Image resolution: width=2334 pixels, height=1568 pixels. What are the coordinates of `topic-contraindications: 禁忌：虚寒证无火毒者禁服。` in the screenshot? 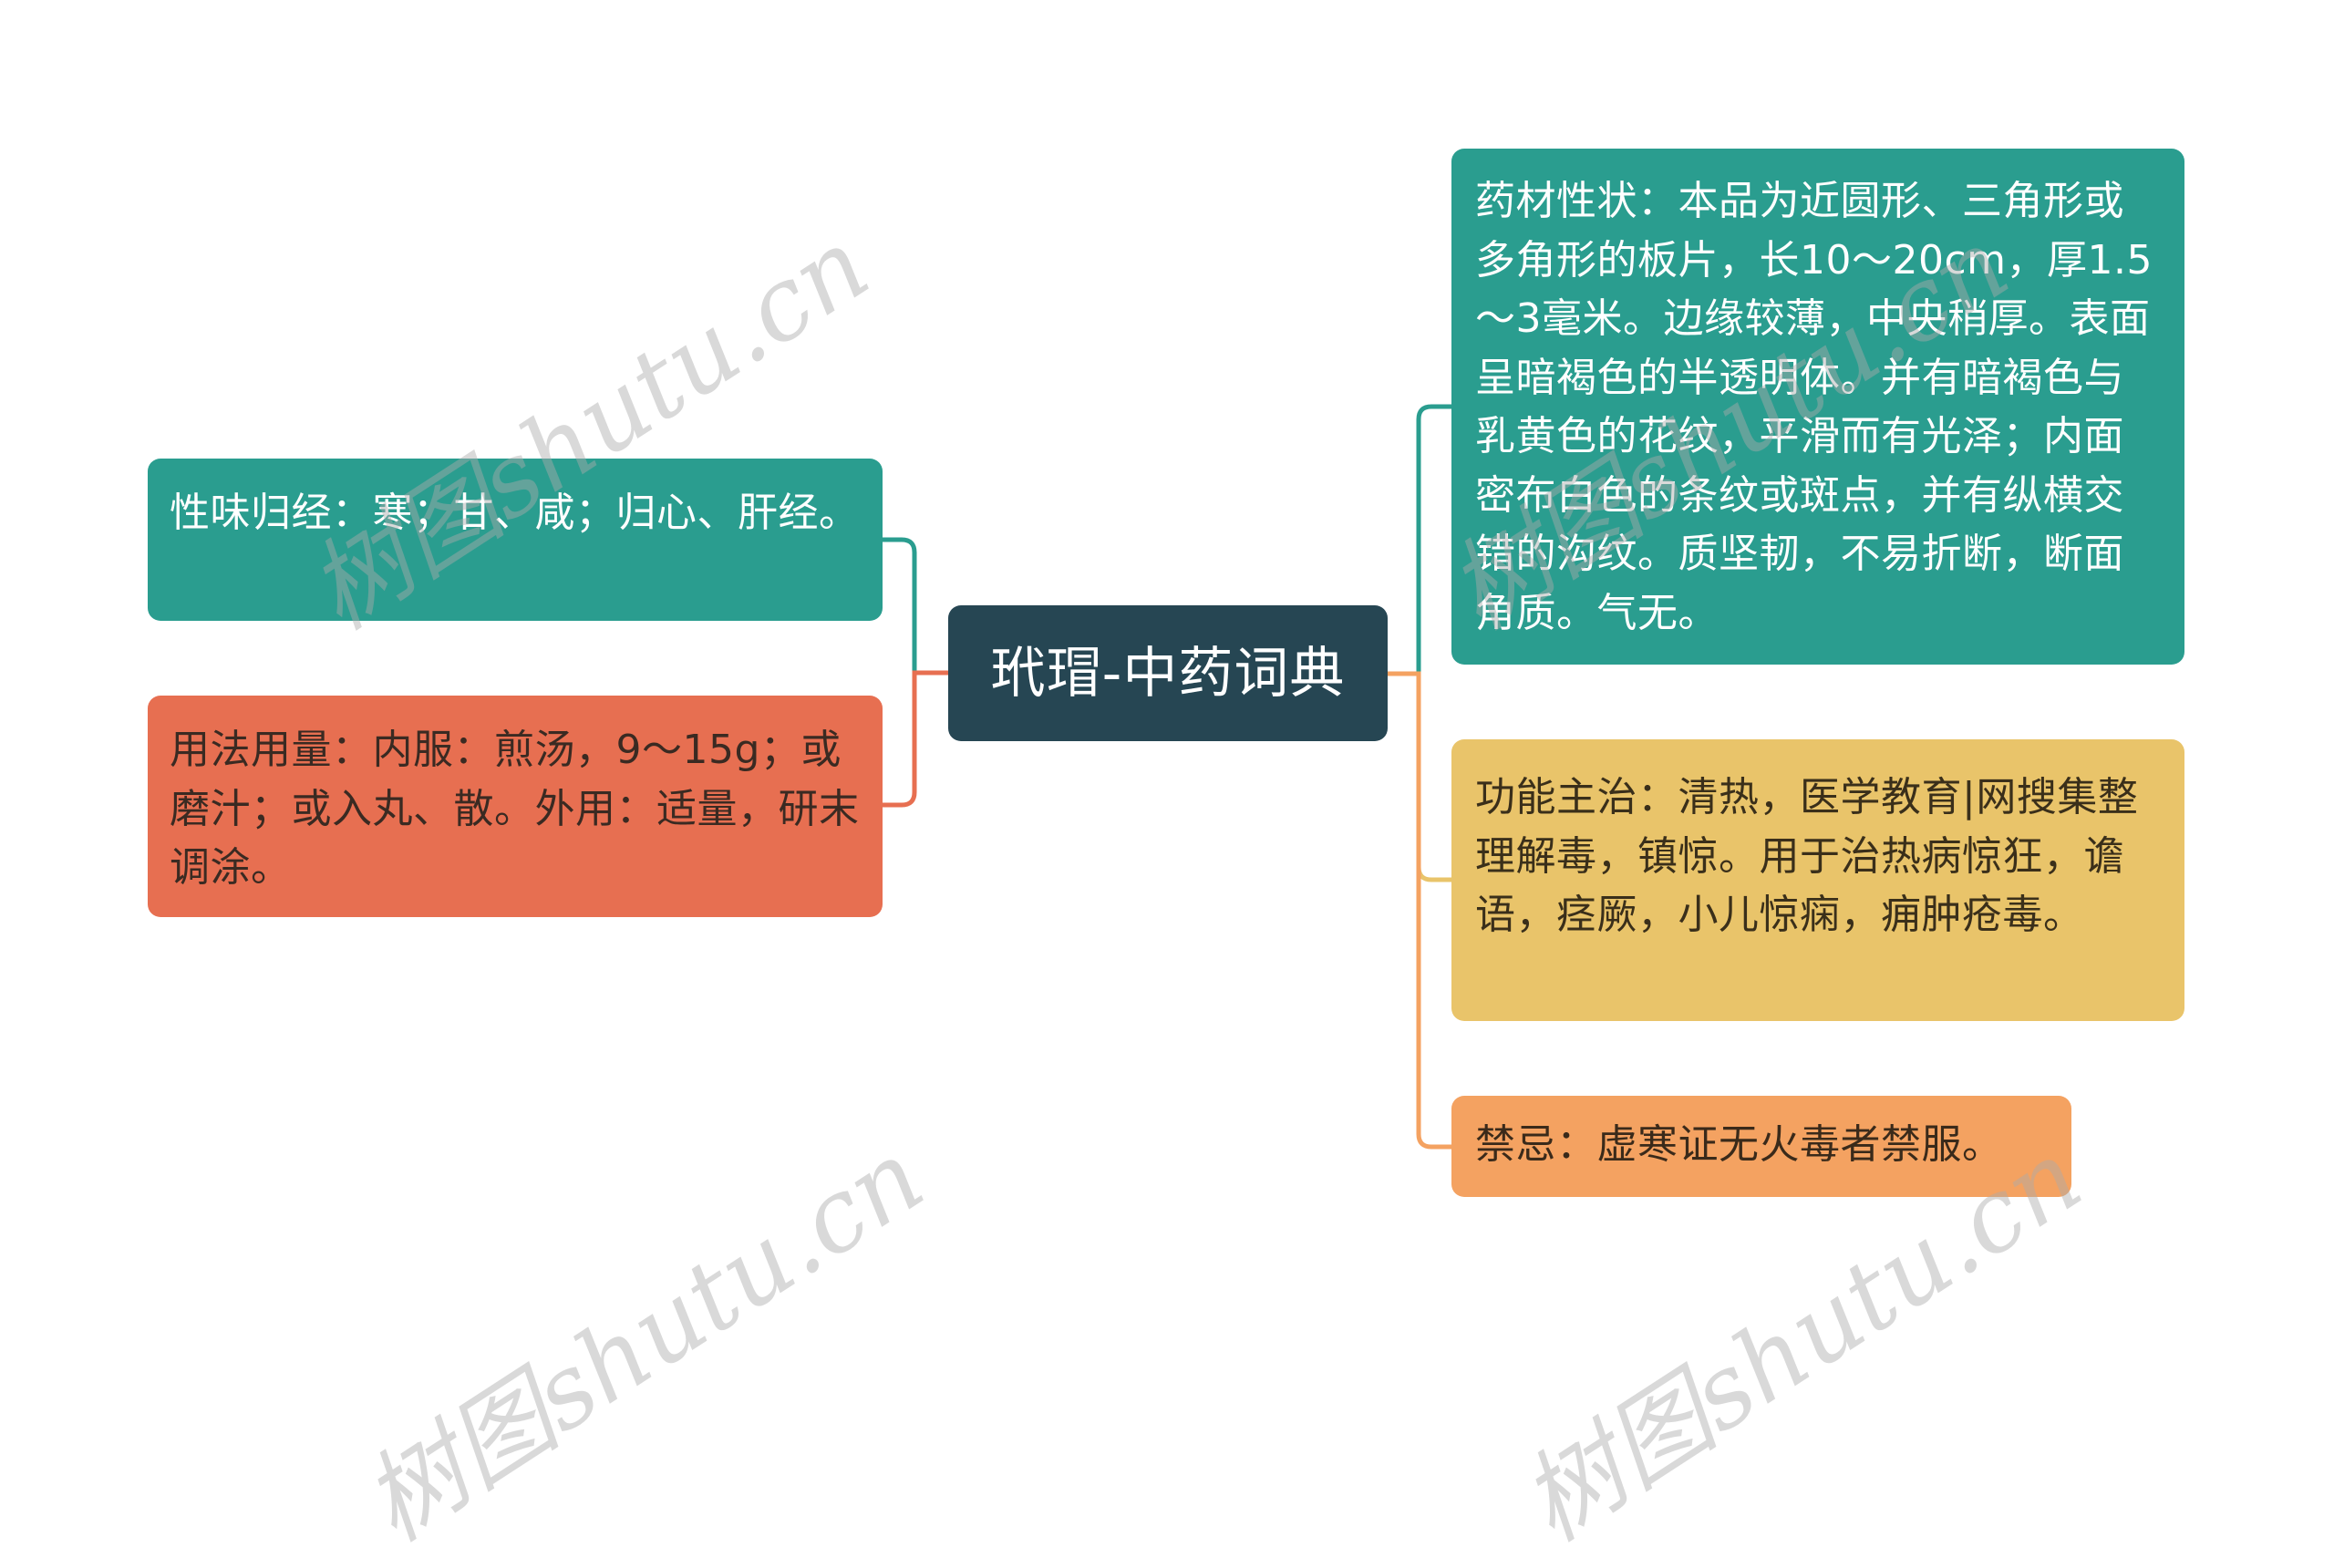 It's located at (1761, 1146).